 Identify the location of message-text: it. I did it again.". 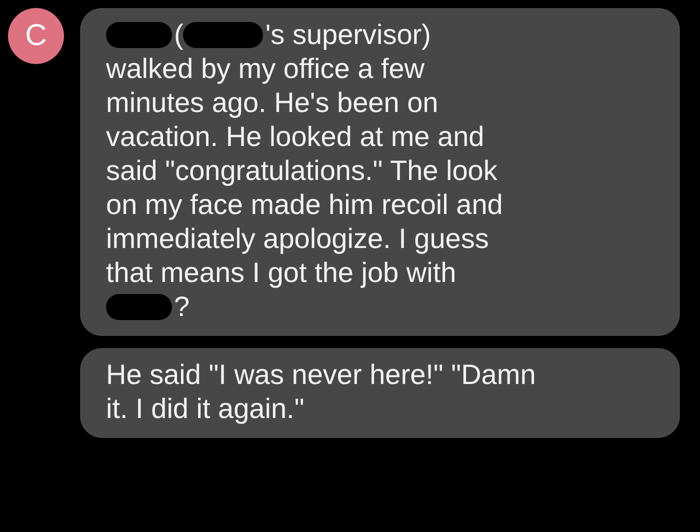
(205, 409).